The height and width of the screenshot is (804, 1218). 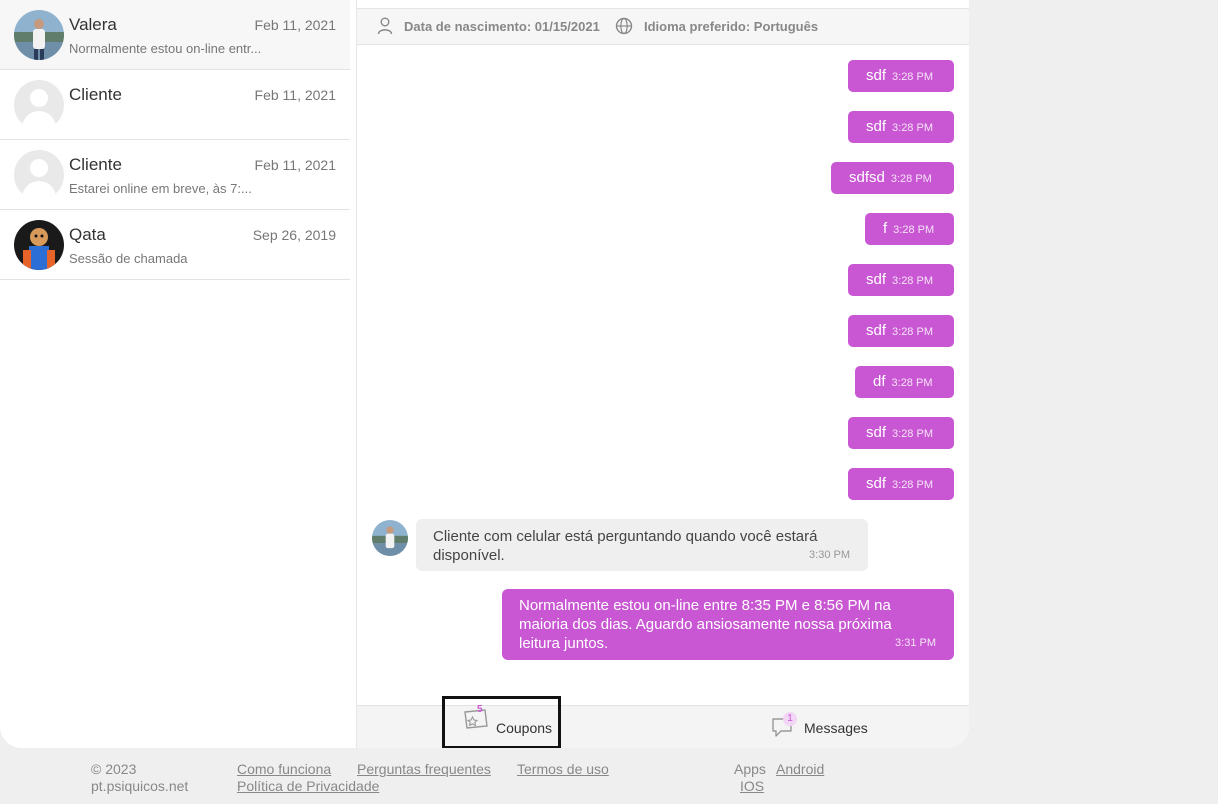 What do you see at coordinates (624, 27) in the screenshot?
I see `globe-icon` at bounding box center [624, 27].